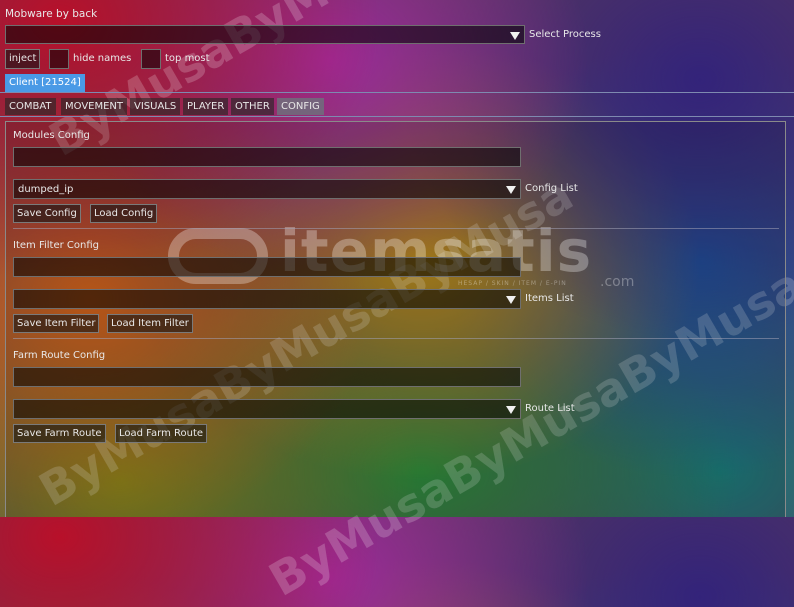 Image resolution: width=794 pixels, height=607 pixels. Describe the element at coordinates (267, 409) in the screenshot. I see `route-list-select` at that location.